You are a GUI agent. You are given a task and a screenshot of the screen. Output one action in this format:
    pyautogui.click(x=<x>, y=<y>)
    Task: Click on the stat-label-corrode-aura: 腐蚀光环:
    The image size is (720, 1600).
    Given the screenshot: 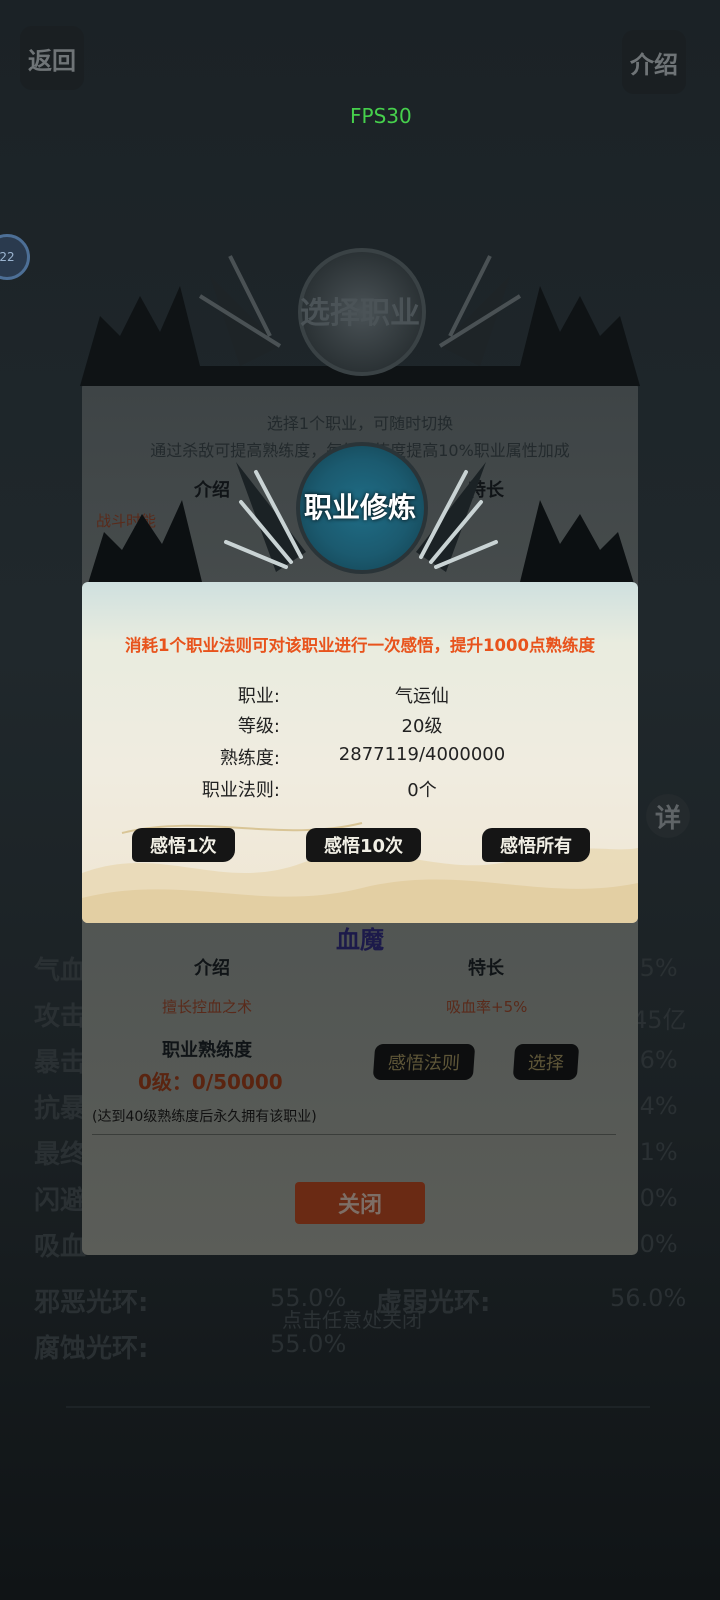 What is the action you would take?
    pyautogui.click(x=91, y=1349)
    